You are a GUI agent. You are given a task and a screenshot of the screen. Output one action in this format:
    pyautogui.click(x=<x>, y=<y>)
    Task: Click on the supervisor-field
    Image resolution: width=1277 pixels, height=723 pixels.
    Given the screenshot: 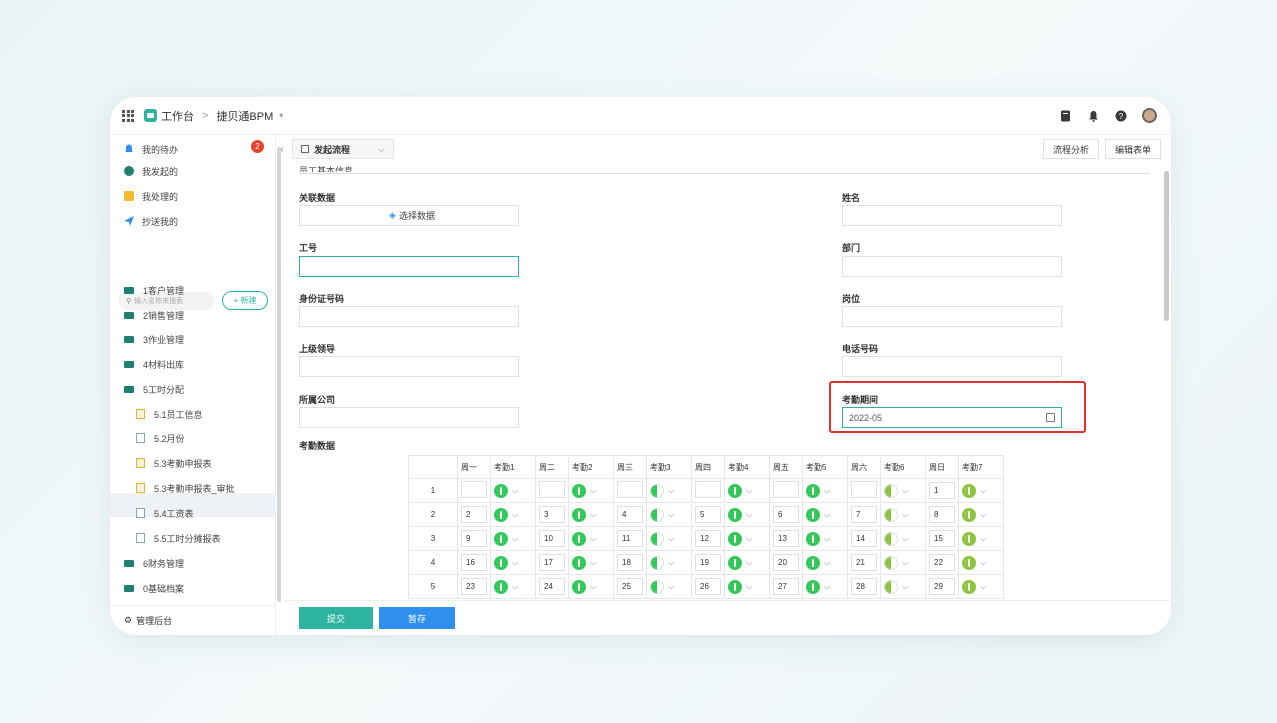 What is the action you would take?
    pyautogui.click(x=409, y=366)
    